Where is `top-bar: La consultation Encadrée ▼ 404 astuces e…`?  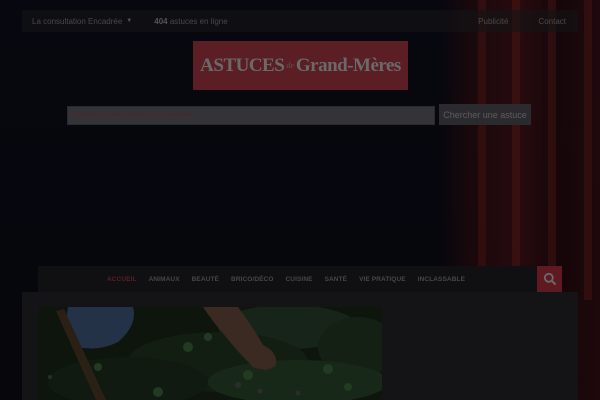 top-bar: La consultation Encadrée ▼ 404 astuces e… is located at coordinates (300, 21).